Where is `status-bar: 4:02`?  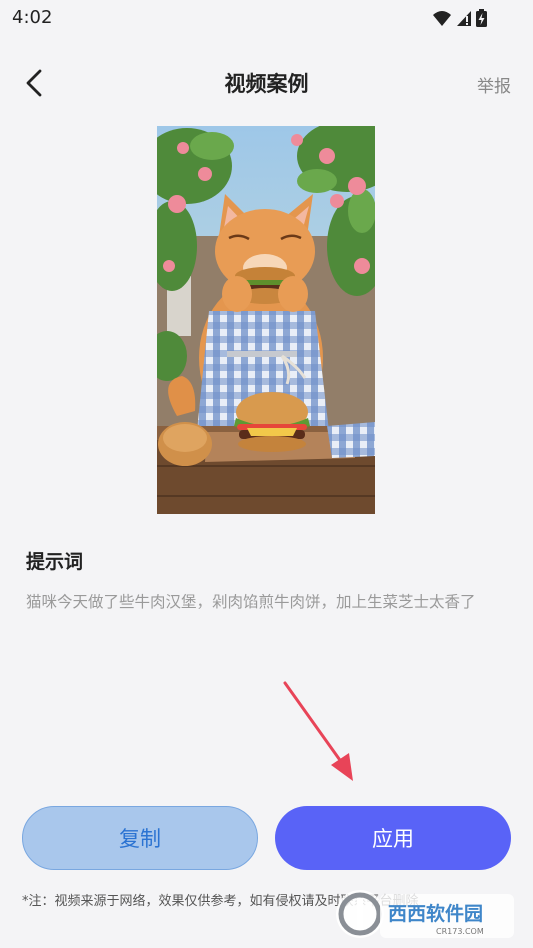
status-bar: 4:02 is located at coordinates (266, 18).